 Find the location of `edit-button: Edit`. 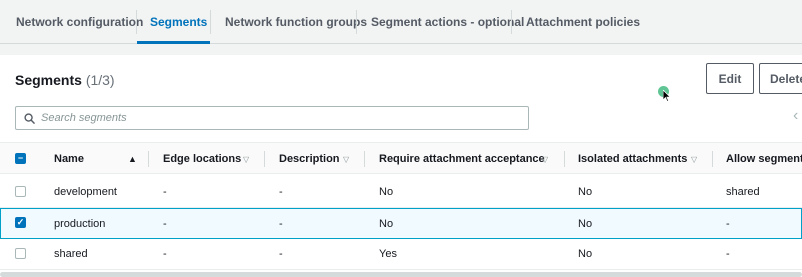

edit-button: Edit is located at coordinates (730, 78).